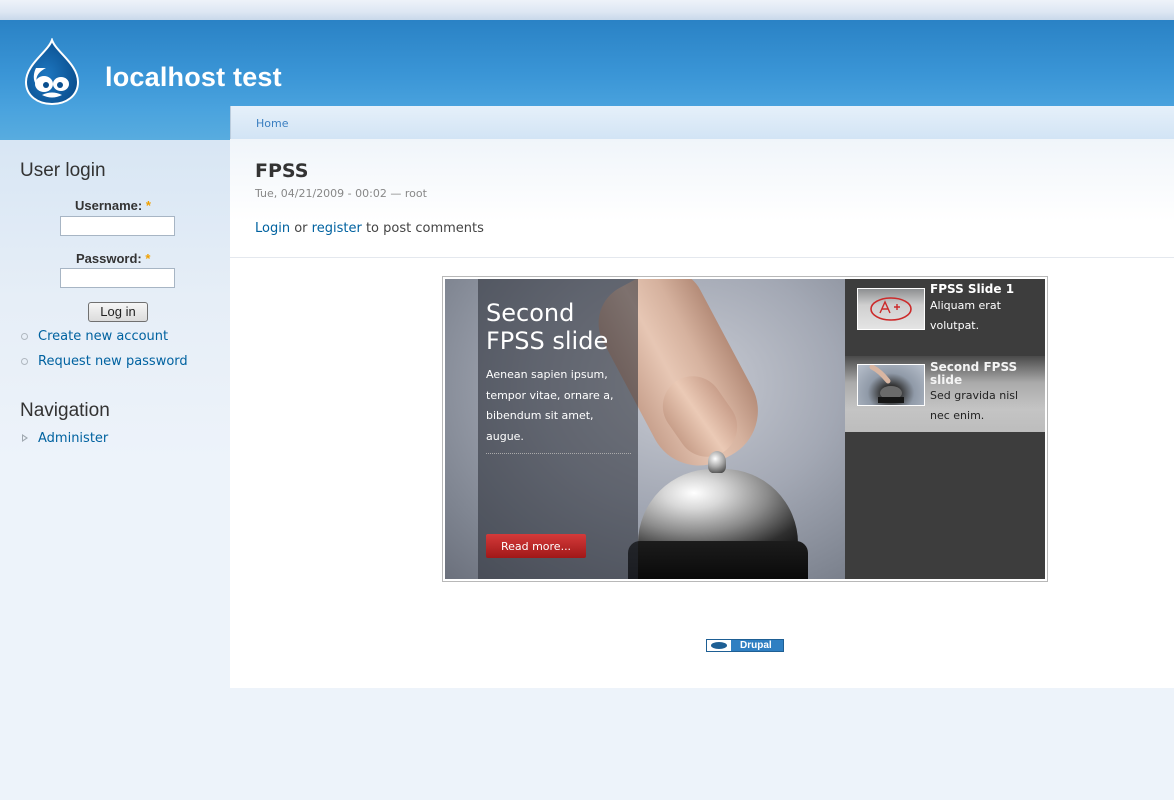 The image size is (1174, 800). What do you see at coordinates (718, 509) in the screenshot?
I see `bell-image` at bounding box center [718, 509].